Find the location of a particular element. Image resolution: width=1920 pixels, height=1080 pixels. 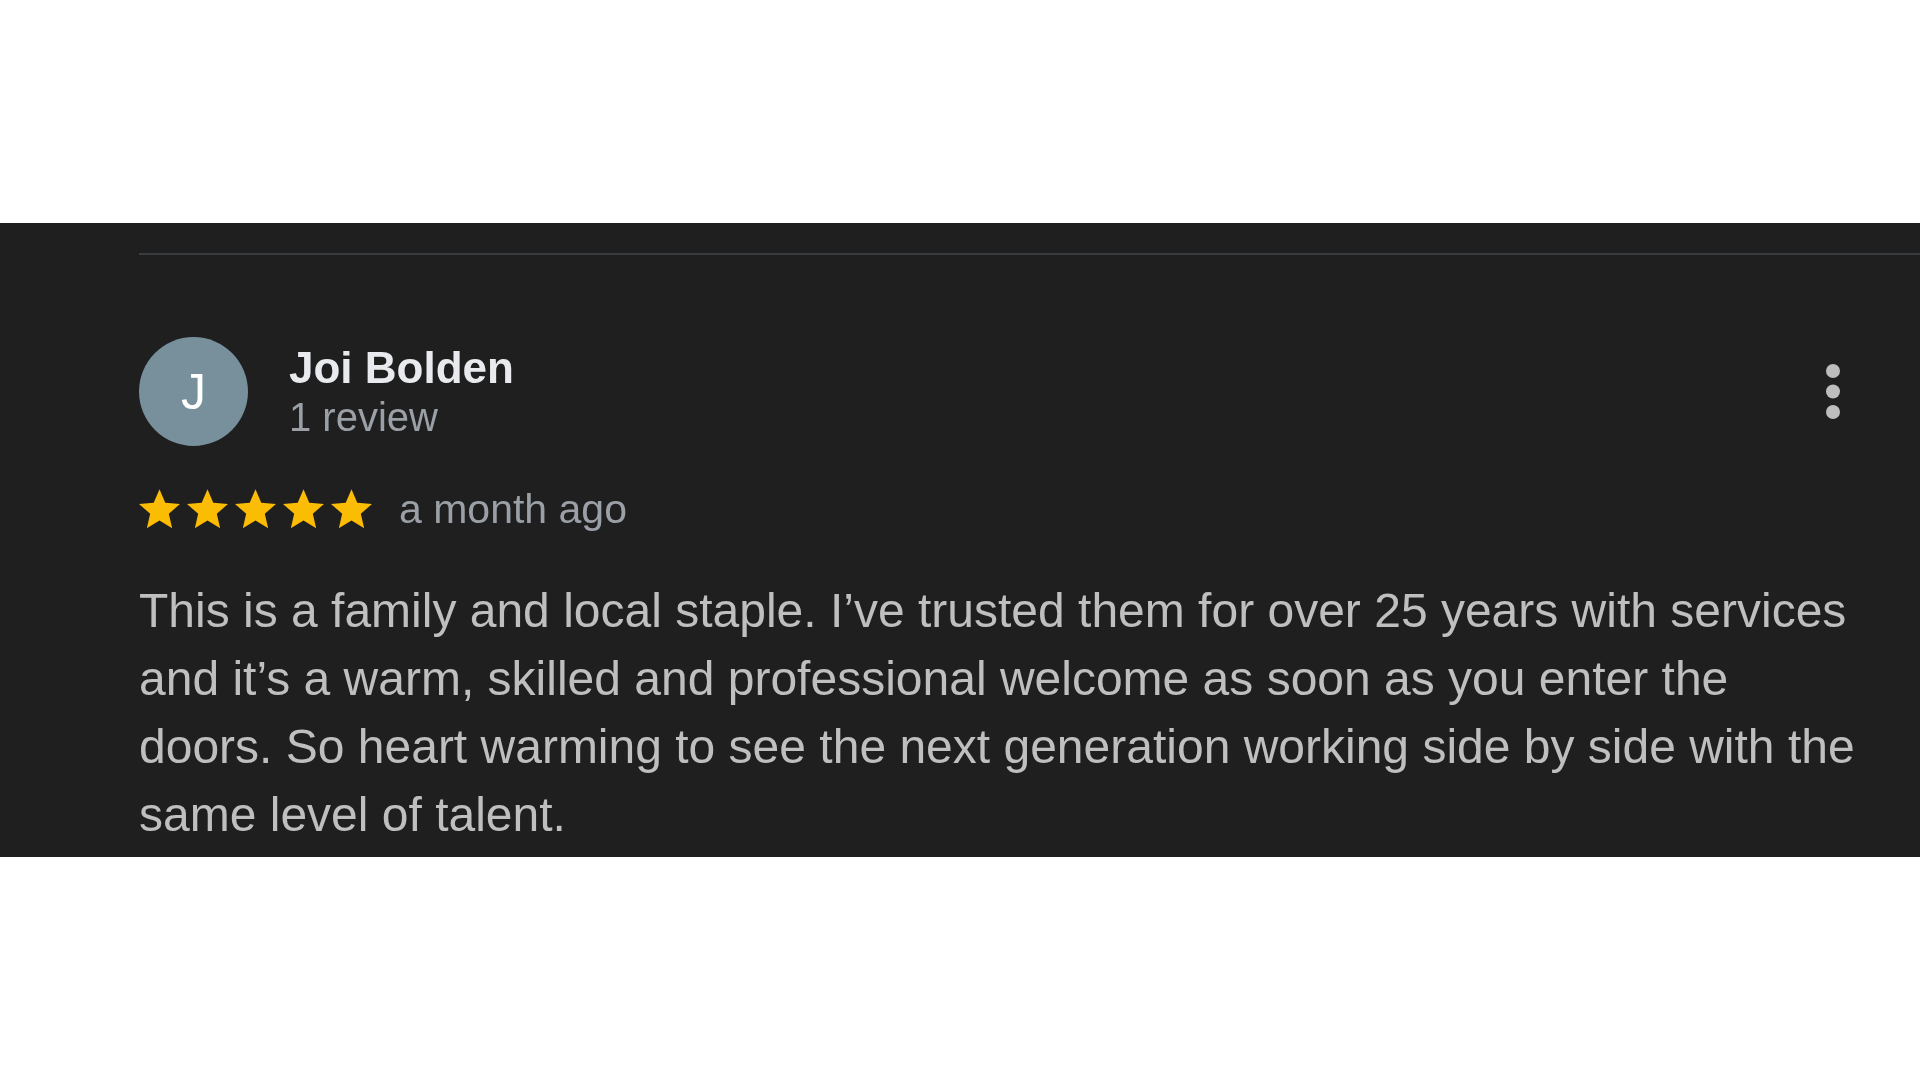

review-time: a month ago is located at coordinates (513, 509).